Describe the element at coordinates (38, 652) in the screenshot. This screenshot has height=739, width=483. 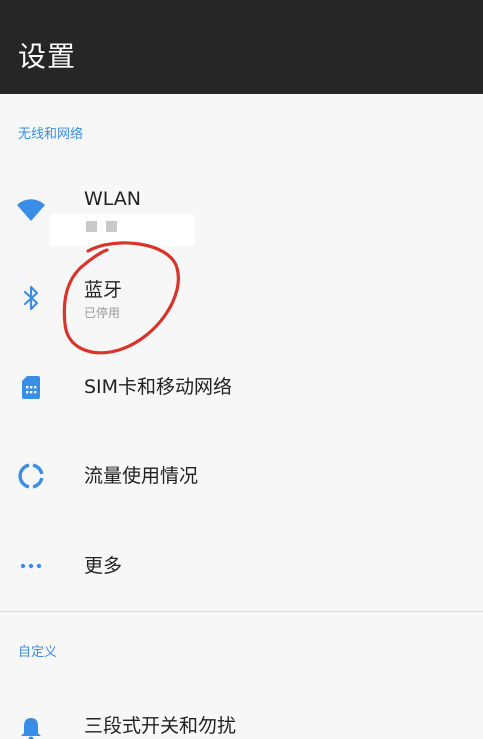
I see `section-header-custom: 自定义` at that location.